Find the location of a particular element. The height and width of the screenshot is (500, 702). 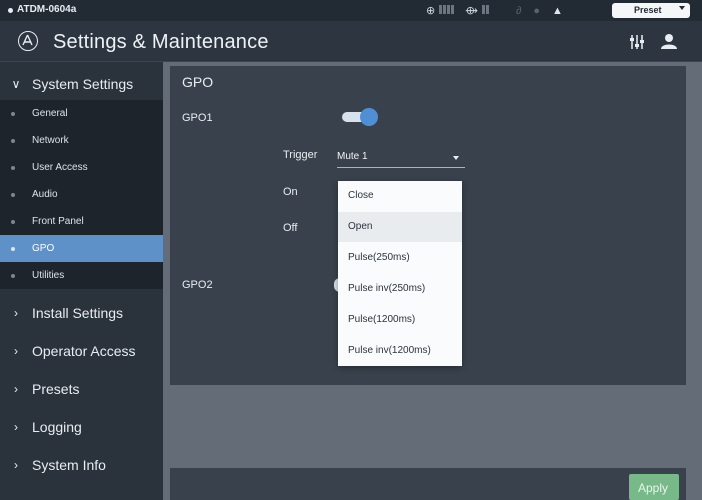

apply-button: Apply is located at coordinates (654, 487).